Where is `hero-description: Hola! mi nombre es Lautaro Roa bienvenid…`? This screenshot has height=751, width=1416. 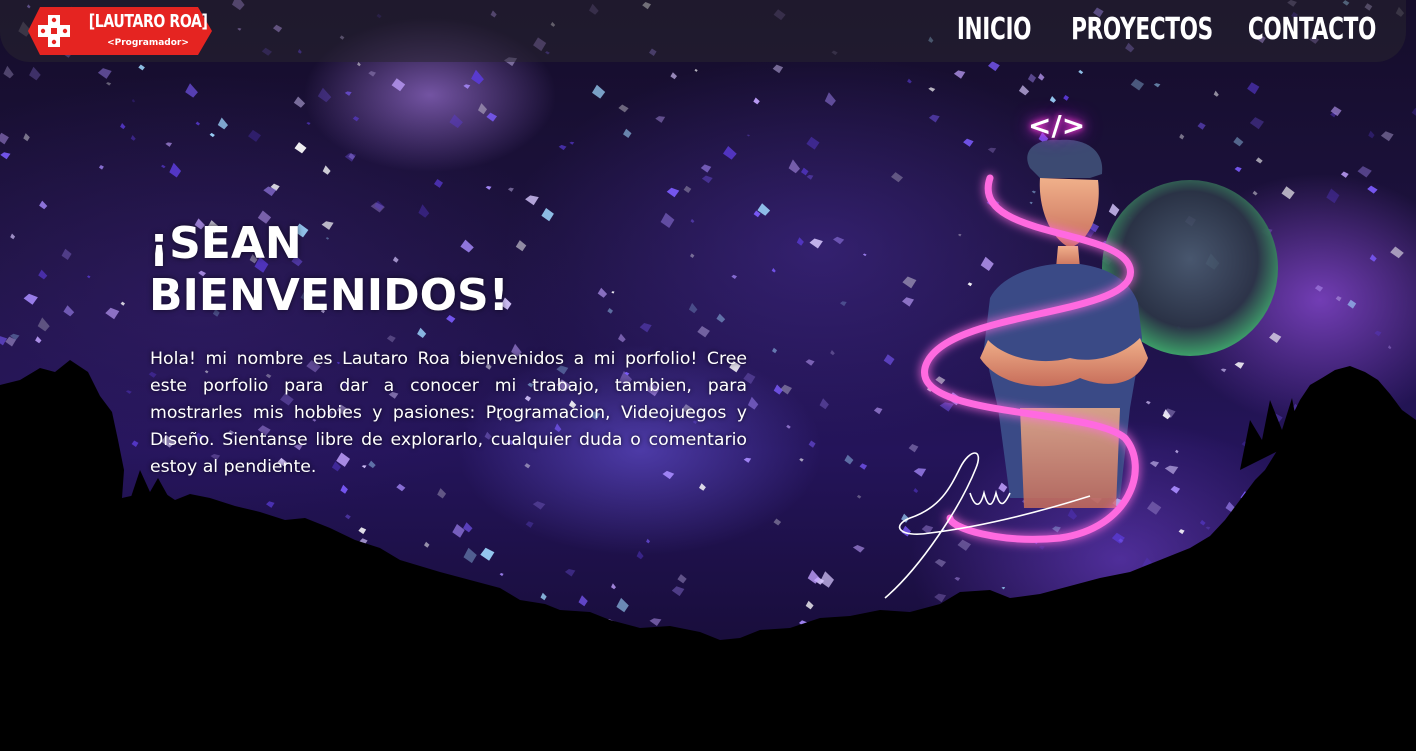 hero-description: Hola! mi nombre es Lautaro Roa bienvenid… is located at coordinates (448, 413).